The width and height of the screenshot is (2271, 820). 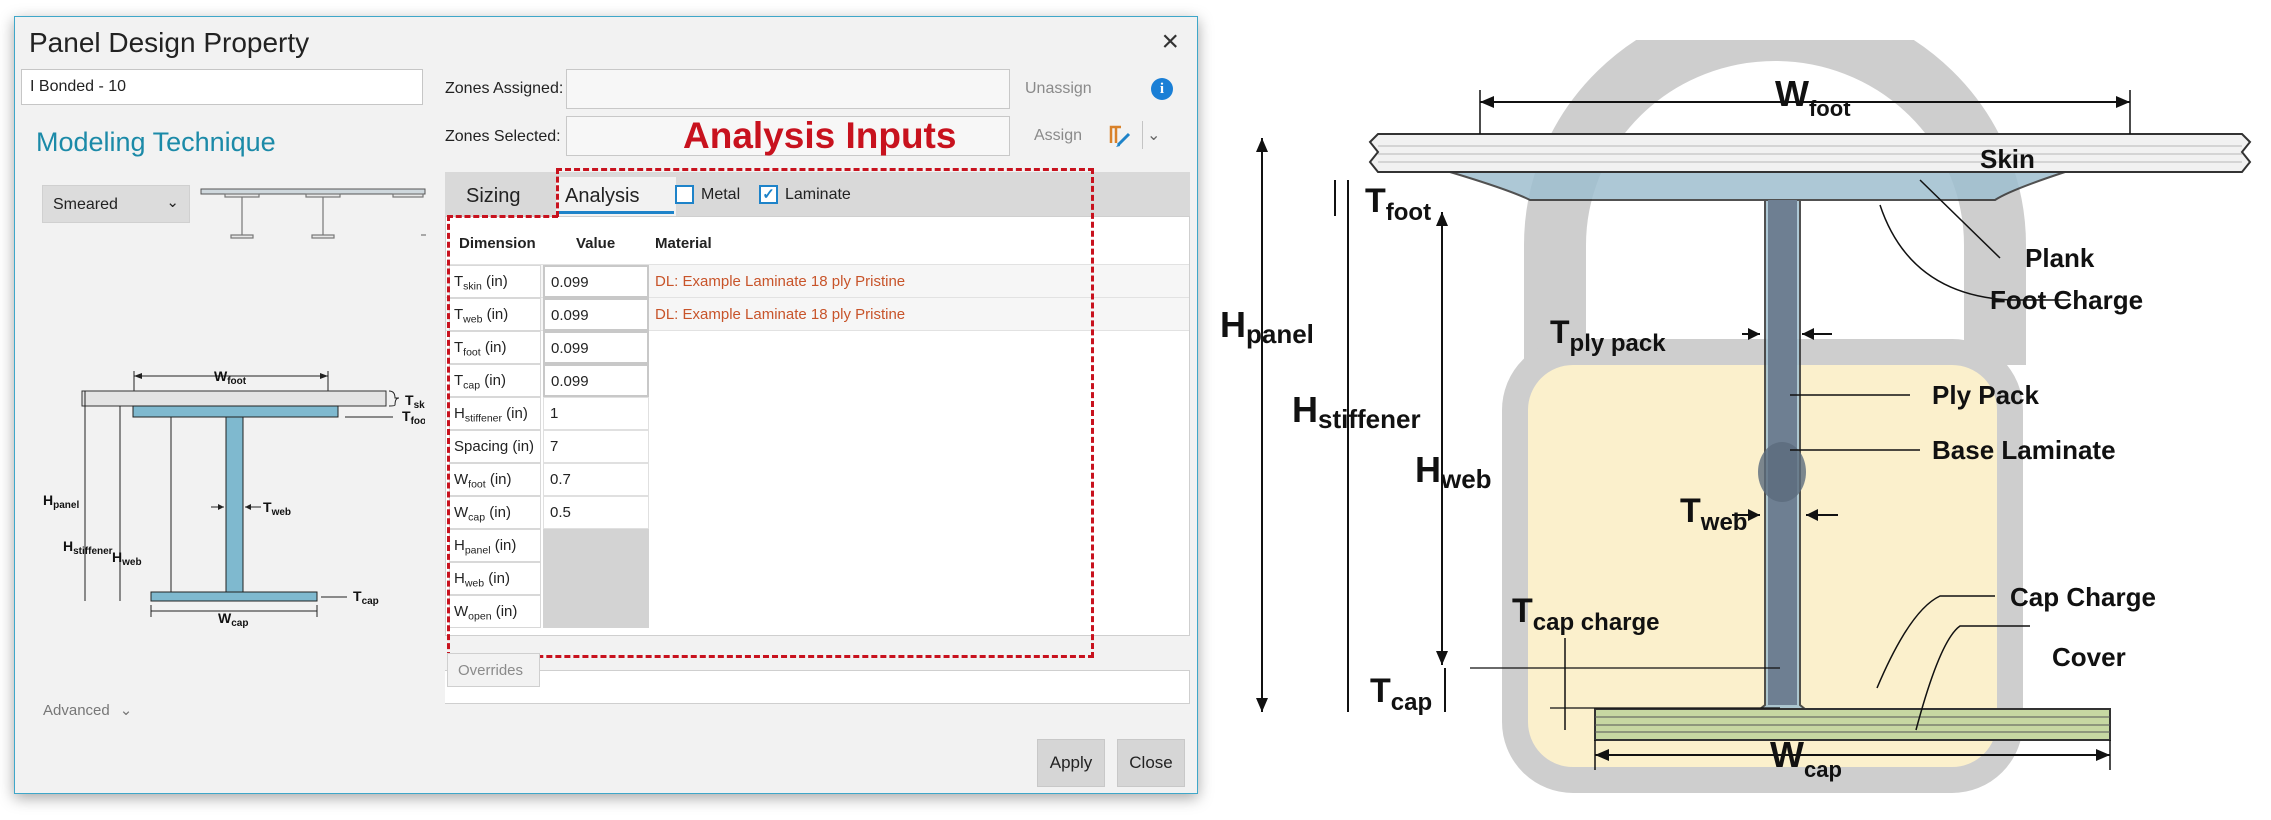 What do you see at coordinates (497, 243) in the screenshot?
I see `header-dimension: Dimension` at bounding box center [497, 243].